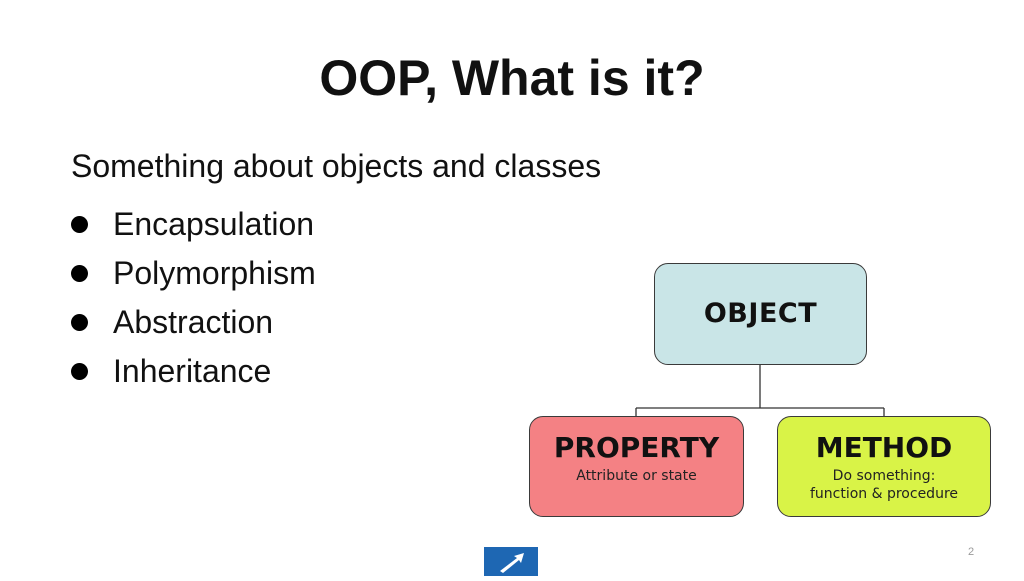  Describe the element at coordinates (636, 466) in the screenshot. I see `property-box: PROPERTY Attribute or state` at that location.